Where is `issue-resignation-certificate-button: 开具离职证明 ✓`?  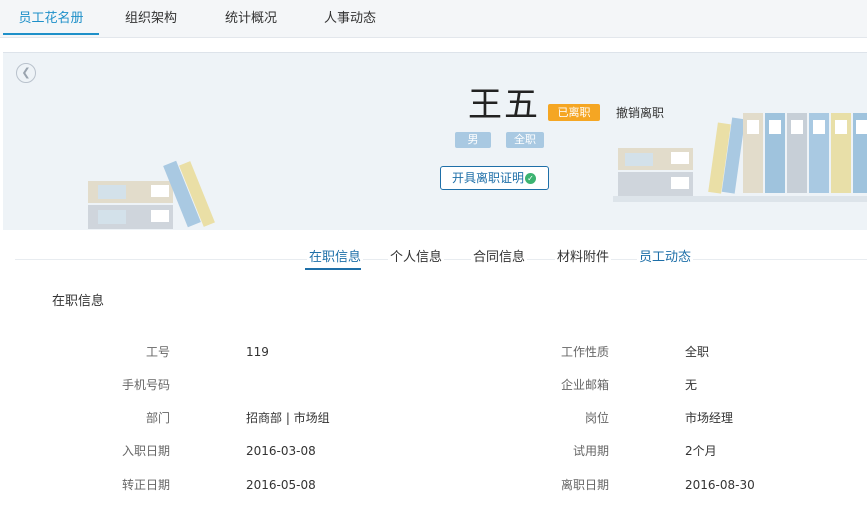
issue-resignation-certificate-button: 开具离职证明 ✓ is located at coordinates (494, 178).